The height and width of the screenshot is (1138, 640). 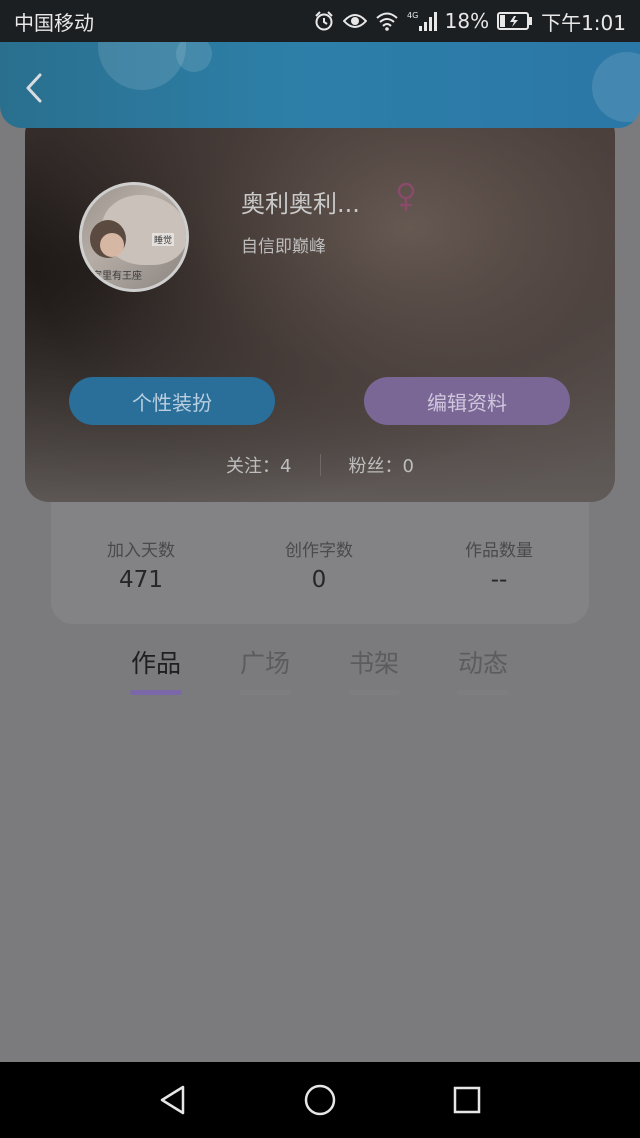 I want to click on stat-works-count: 作品数量 --, so click(x=499, y=564).